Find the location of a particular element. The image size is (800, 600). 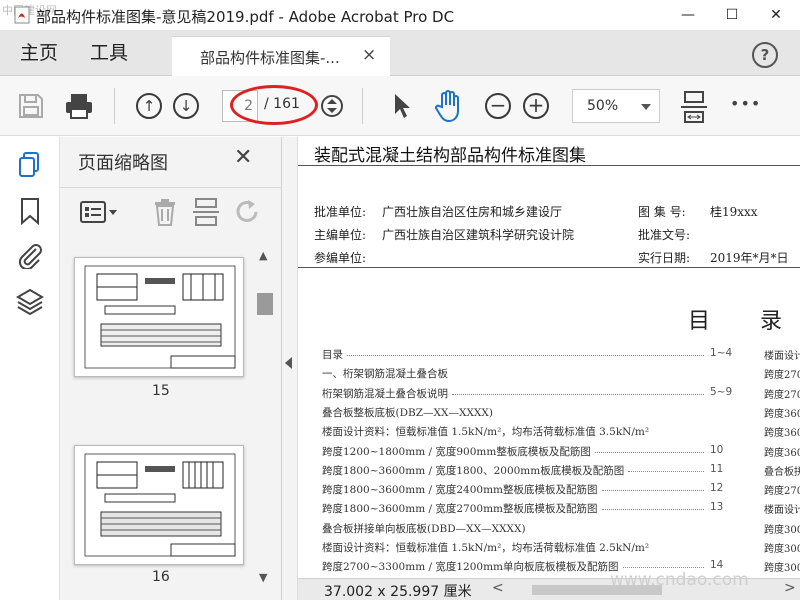

help-button: ? is located at coordinates (765, 55).